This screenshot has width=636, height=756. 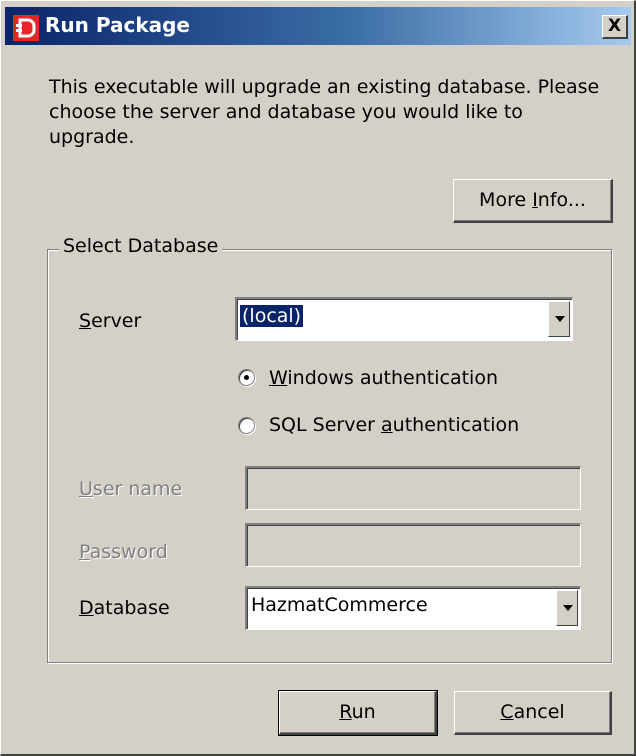 What do you see at coordinates (278, 378) in the screenshot?
I see `windows-auth-label-accel: W` at bounding box center [278, 378].